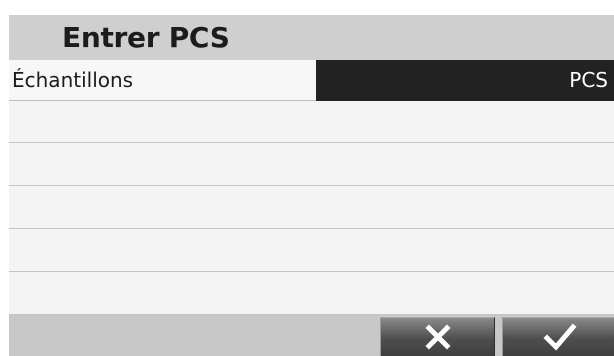  I want to click on close-icon, so click(437, 337).